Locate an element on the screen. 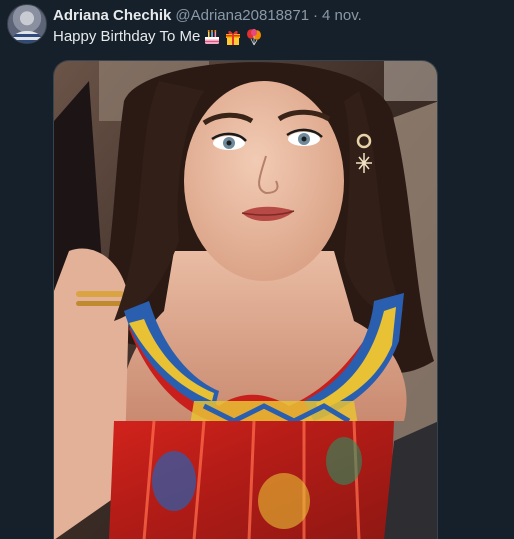  tweet-text: Happy Birthday To Me is located at coordinates (158, 37).